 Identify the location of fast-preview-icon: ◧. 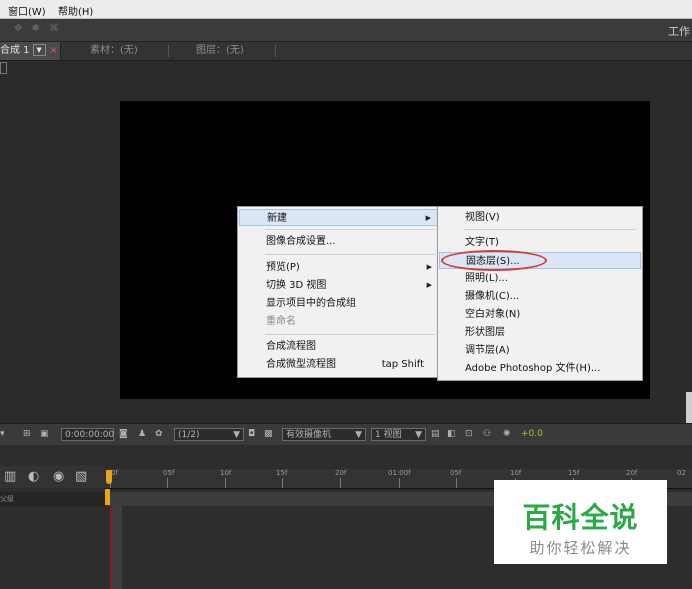
(451, 434).